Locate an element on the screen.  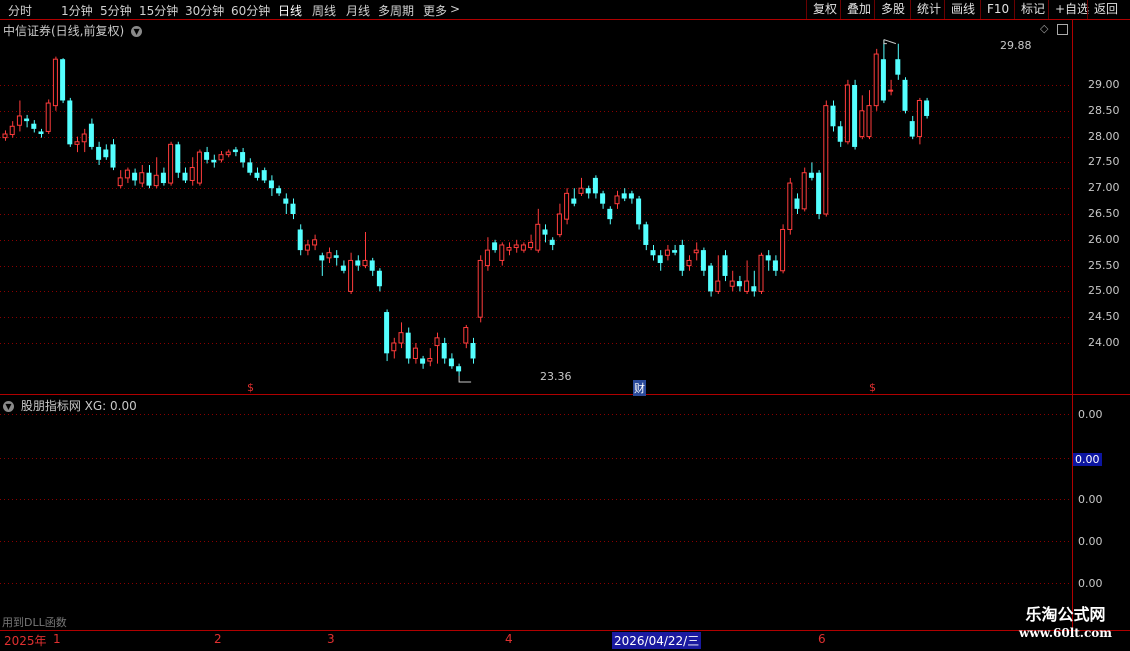
dll-notice: 用到DLL函数 is located at coordinates (34, 622).